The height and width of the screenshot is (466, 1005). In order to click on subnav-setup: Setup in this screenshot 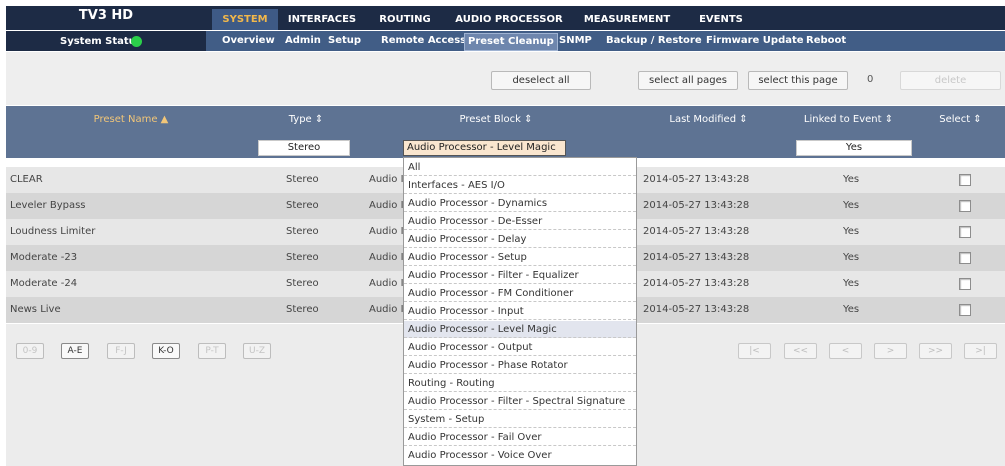, I will do `click(344, 41)`.